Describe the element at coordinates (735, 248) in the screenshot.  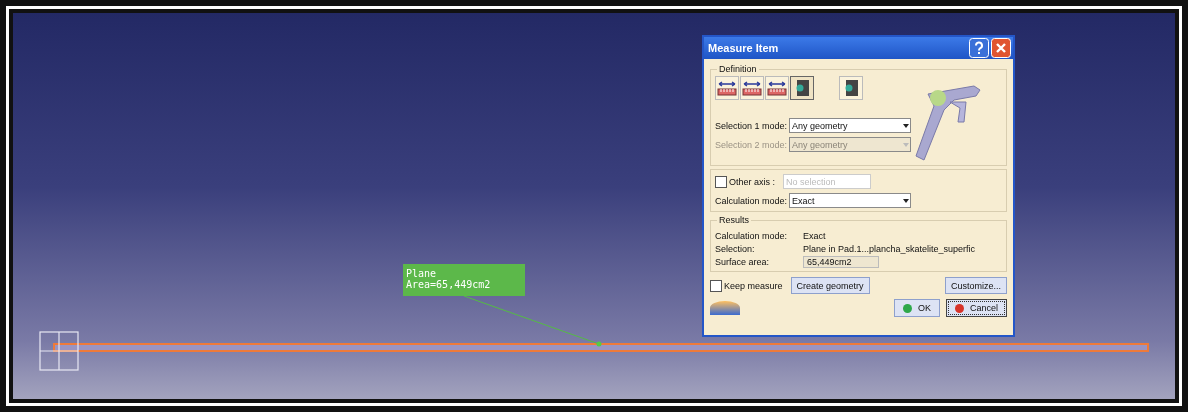
I see `result-label: Selection:` at that location.